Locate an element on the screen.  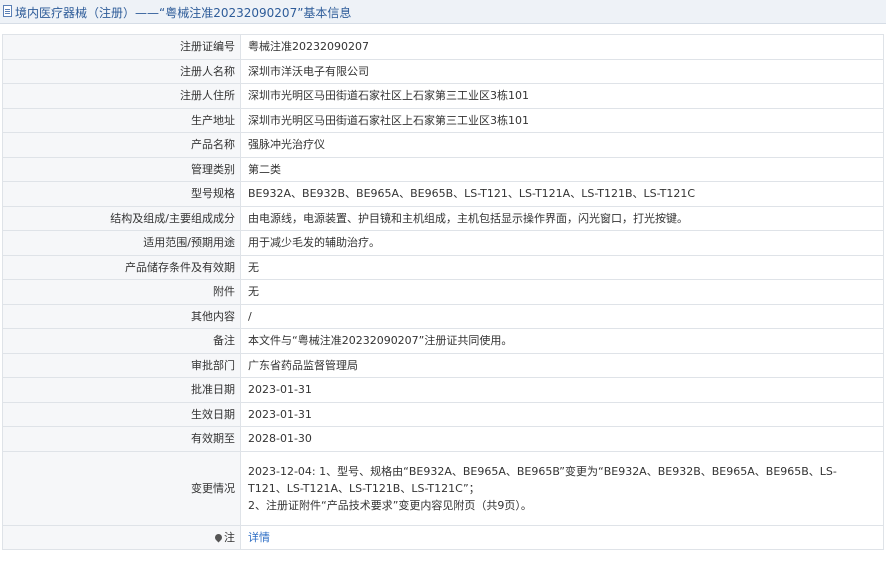
details-link: 详情 is located at coordinates (259, 537).